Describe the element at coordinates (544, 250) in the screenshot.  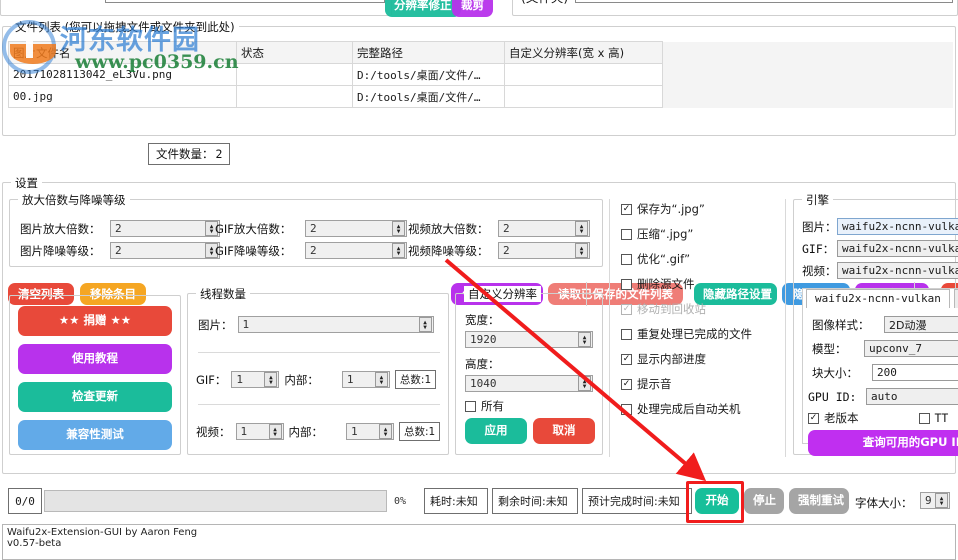
I see `video-denoise-spinner: 2 ▲ ▼` at that location.